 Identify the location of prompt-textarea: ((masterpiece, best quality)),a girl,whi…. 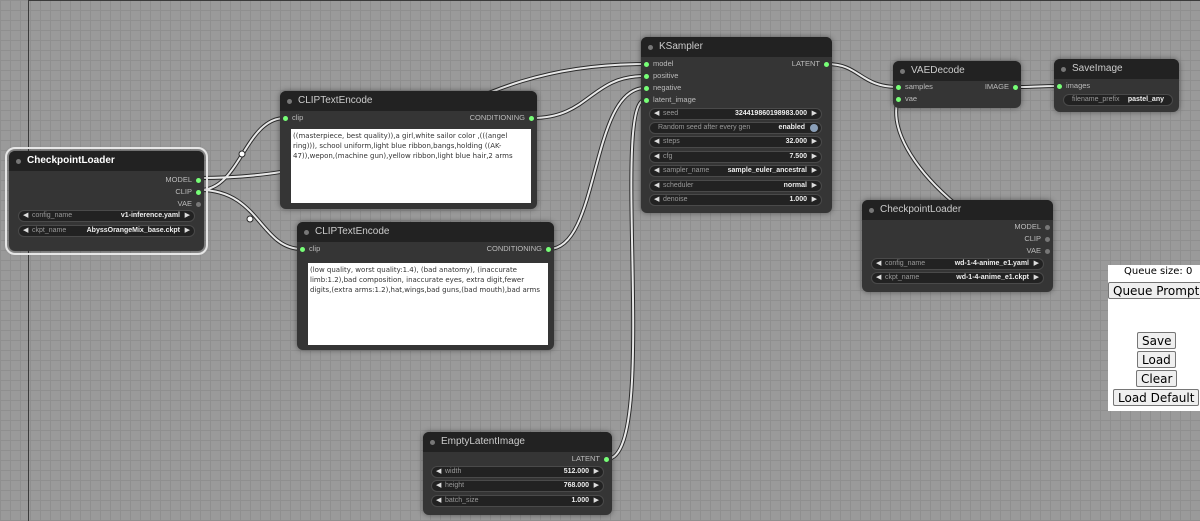
(411, 166).